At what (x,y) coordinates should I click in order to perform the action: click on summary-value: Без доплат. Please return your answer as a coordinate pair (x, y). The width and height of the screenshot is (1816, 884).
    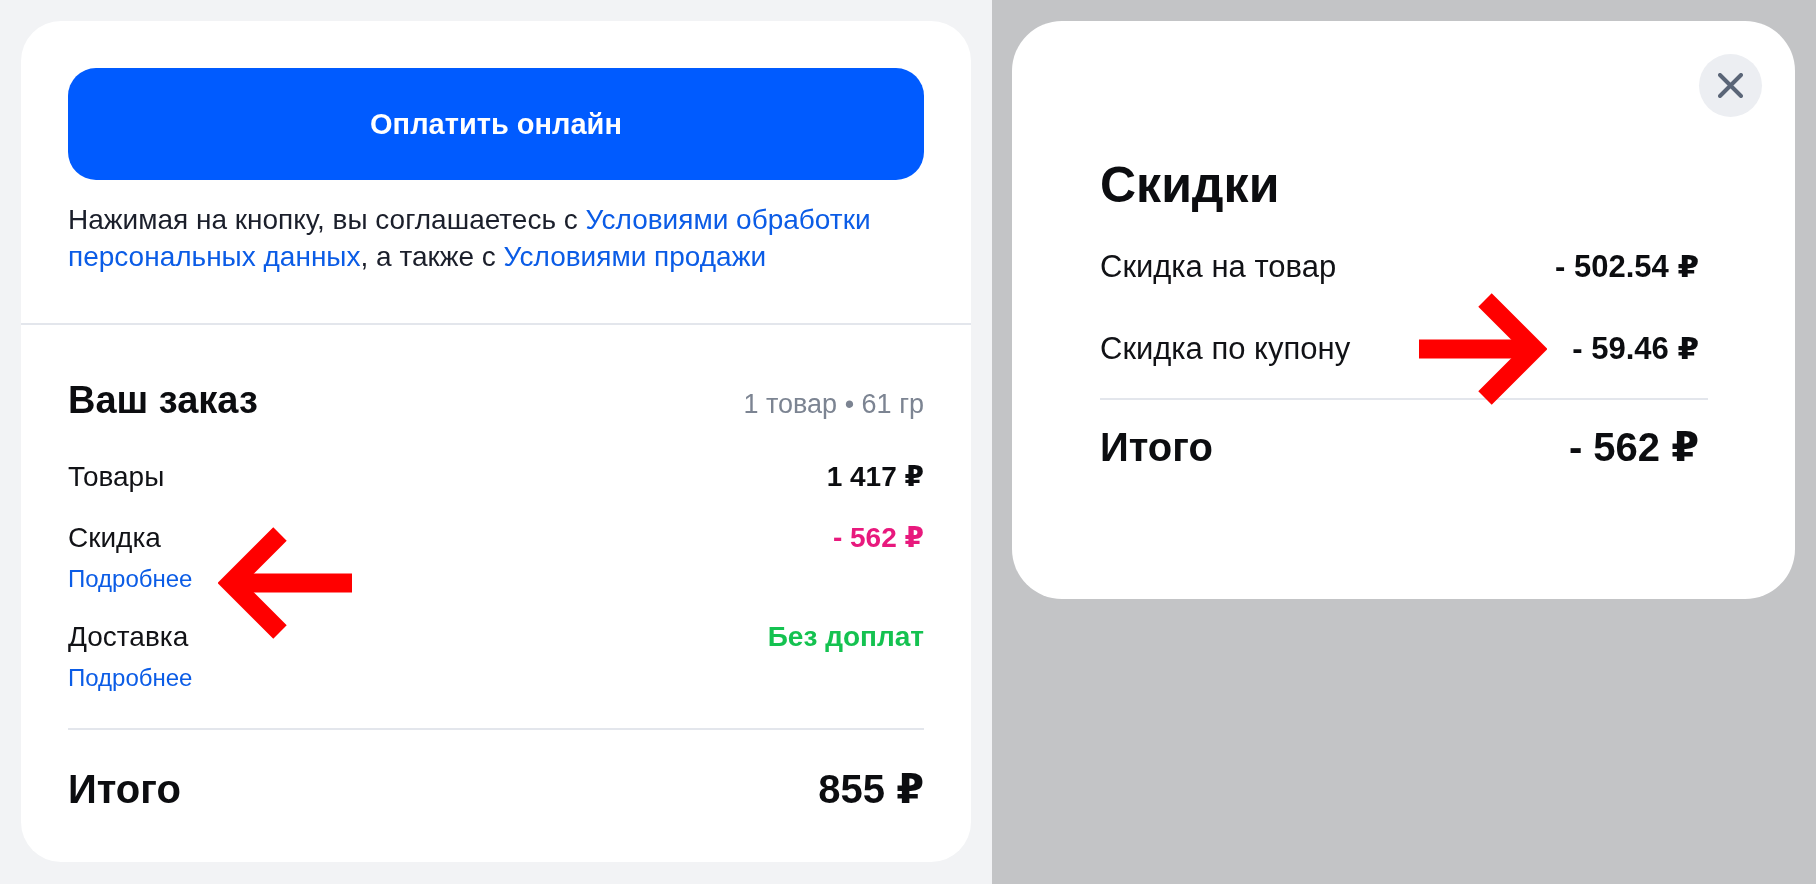
    Looking at the image, I should click on (845, 637).